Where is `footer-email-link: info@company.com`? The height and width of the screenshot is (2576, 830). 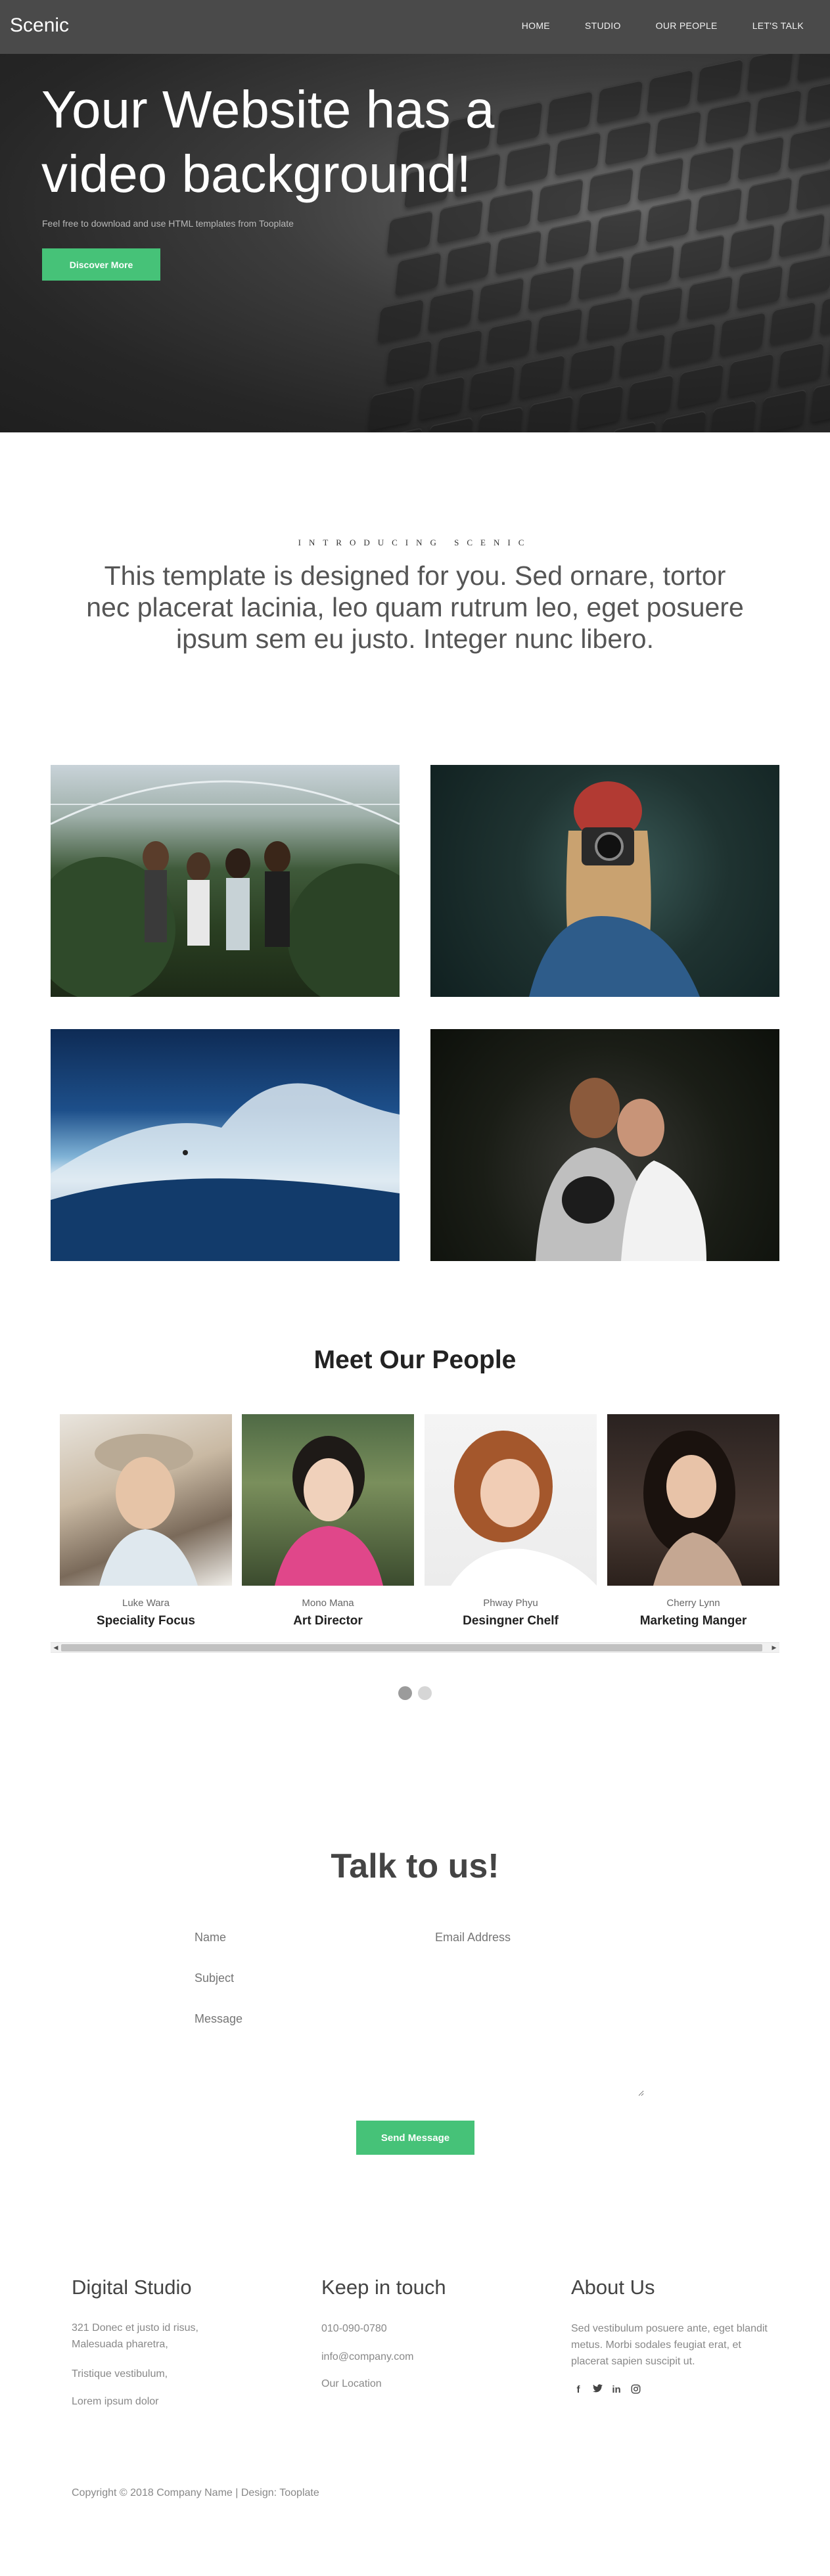
footer-email-link: info@company.com is located at coordinates (367, 2357).